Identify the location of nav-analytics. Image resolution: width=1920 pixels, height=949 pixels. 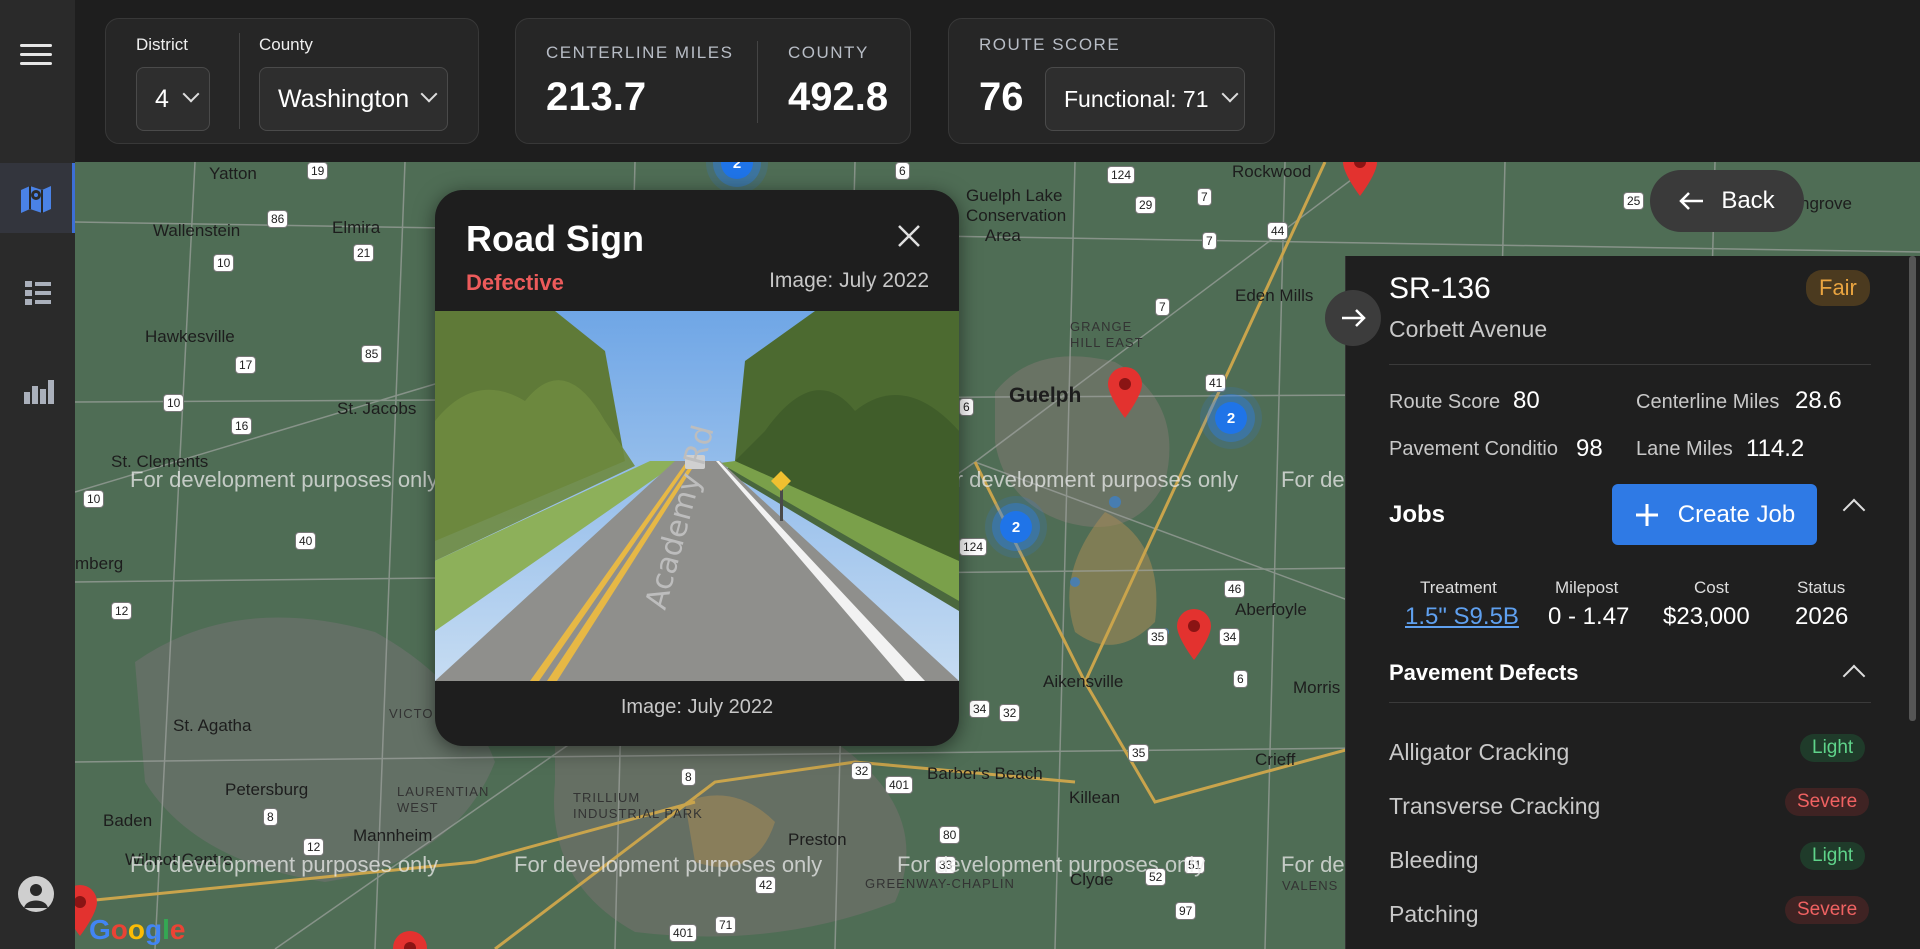
(37, 390).